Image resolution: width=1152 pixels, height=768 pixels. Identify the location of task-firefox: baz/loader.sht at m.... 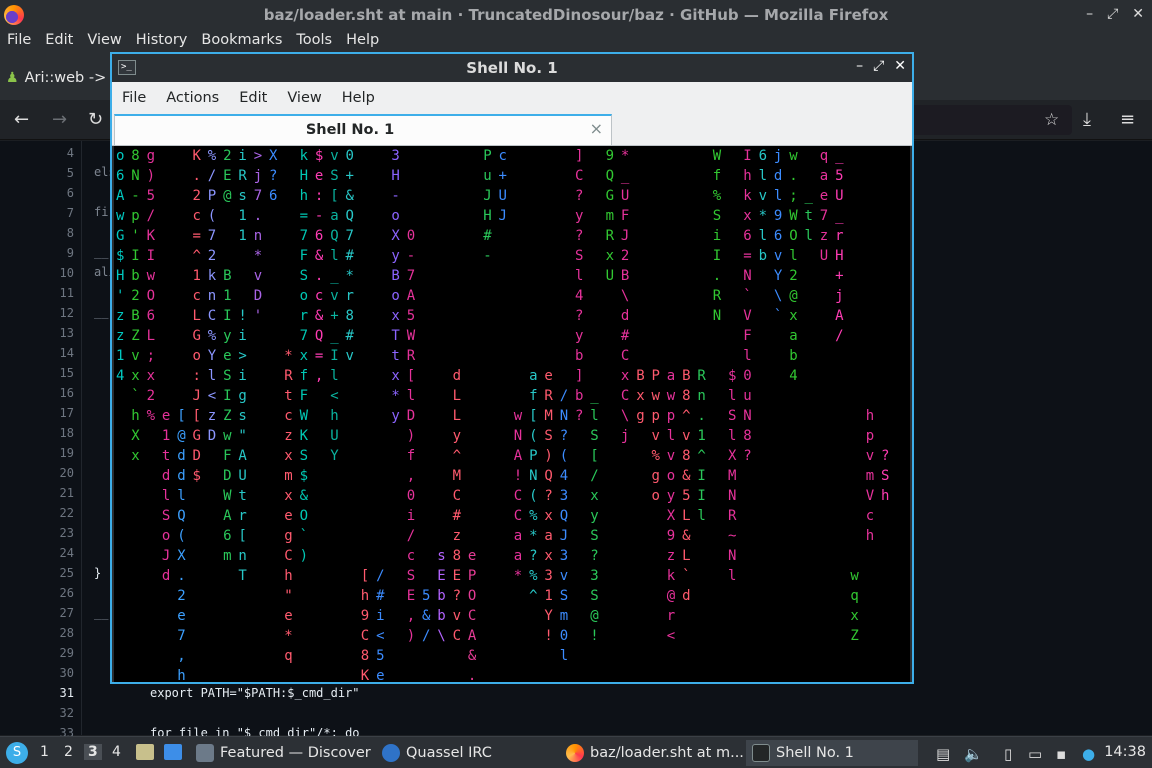
(655, 753).